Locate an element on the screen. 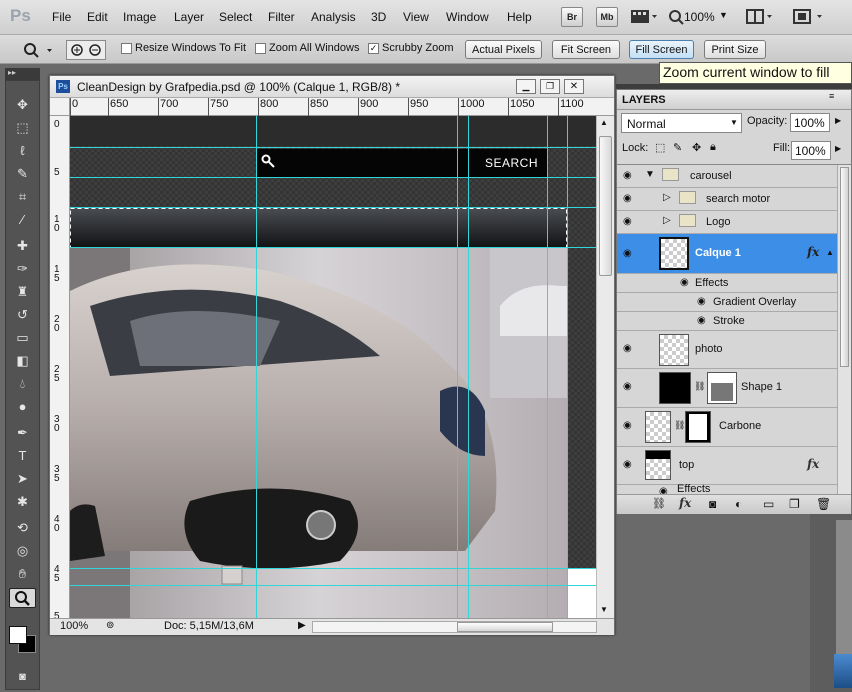 This screenshot has height=692, width=852. ruler-vertical: 0 5 1 0 1 5 2 0 2 5 3 0 3 5 4 0 4 5 5 is located at coordinates (60, 369).